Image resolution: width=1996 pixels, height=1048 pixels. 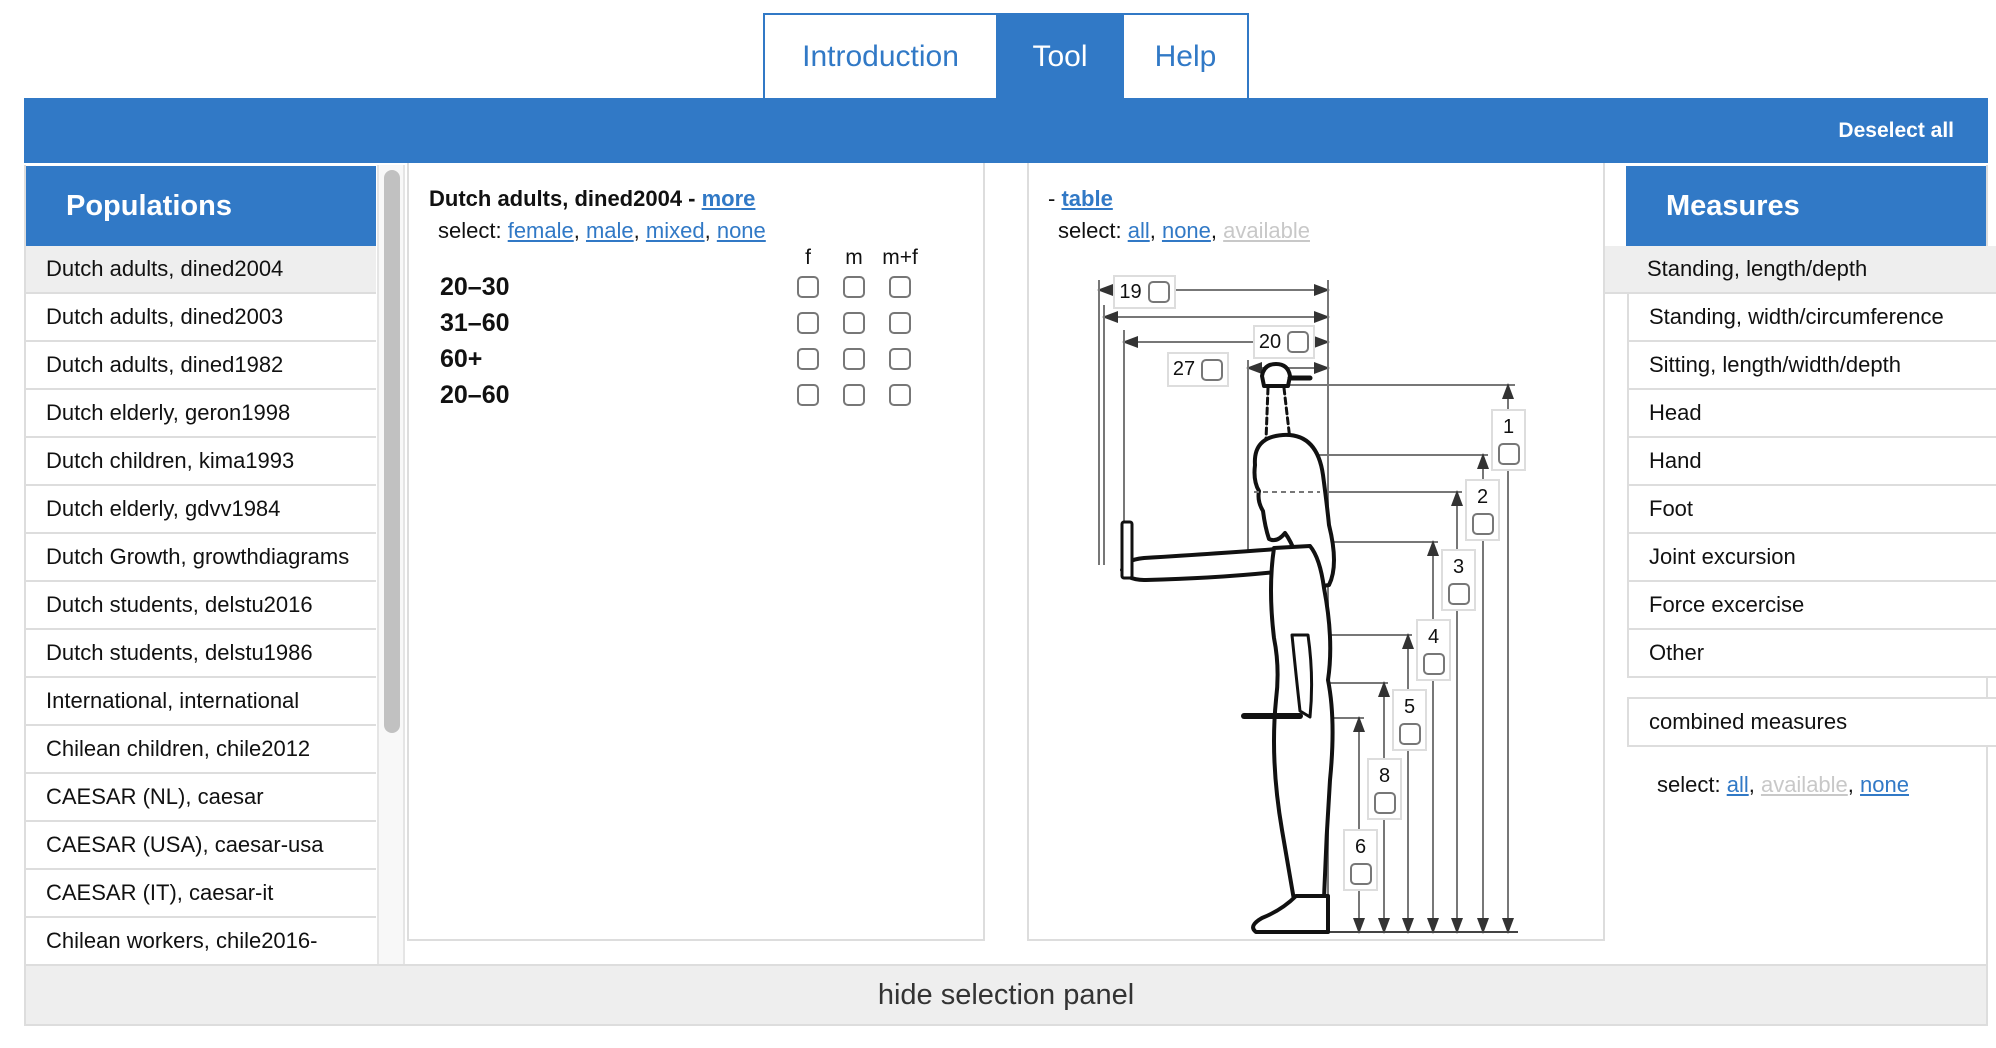 I want to click on measure-category-item: Foot, so click(x=1811, y=510).